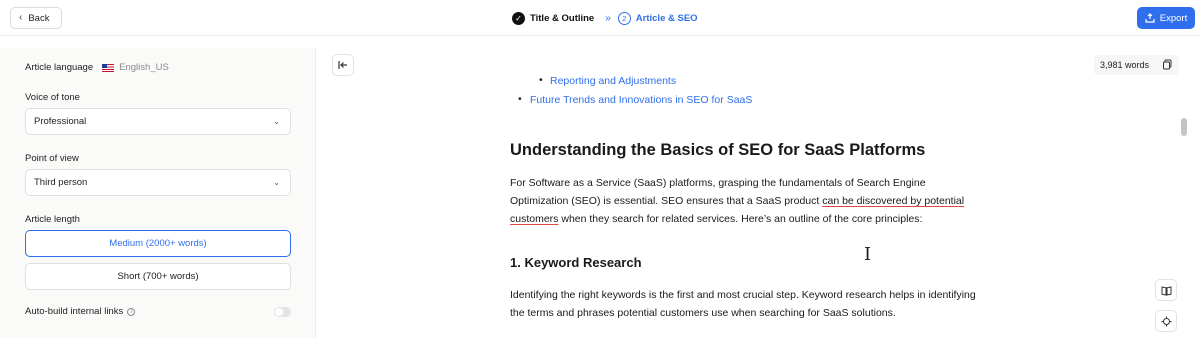 This screenshot has height=338, width=1200. I want to click on us-flag-icon, so click(108, 67).